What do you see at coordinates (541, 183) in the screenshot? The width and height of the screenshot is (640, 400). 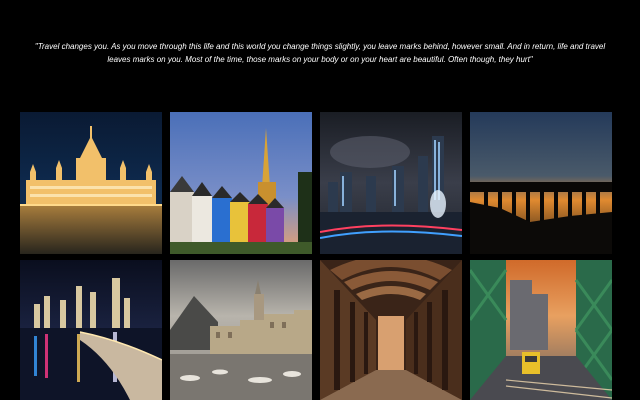 I see `gallery-photo-aqueduct-sunset` at bounding box center [541, 183].